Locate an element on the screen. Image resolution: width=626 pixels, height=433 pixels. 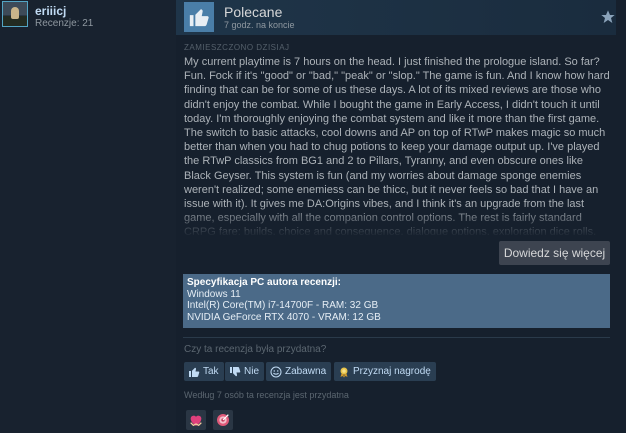
target-icon is located at coordinates (223, 420).